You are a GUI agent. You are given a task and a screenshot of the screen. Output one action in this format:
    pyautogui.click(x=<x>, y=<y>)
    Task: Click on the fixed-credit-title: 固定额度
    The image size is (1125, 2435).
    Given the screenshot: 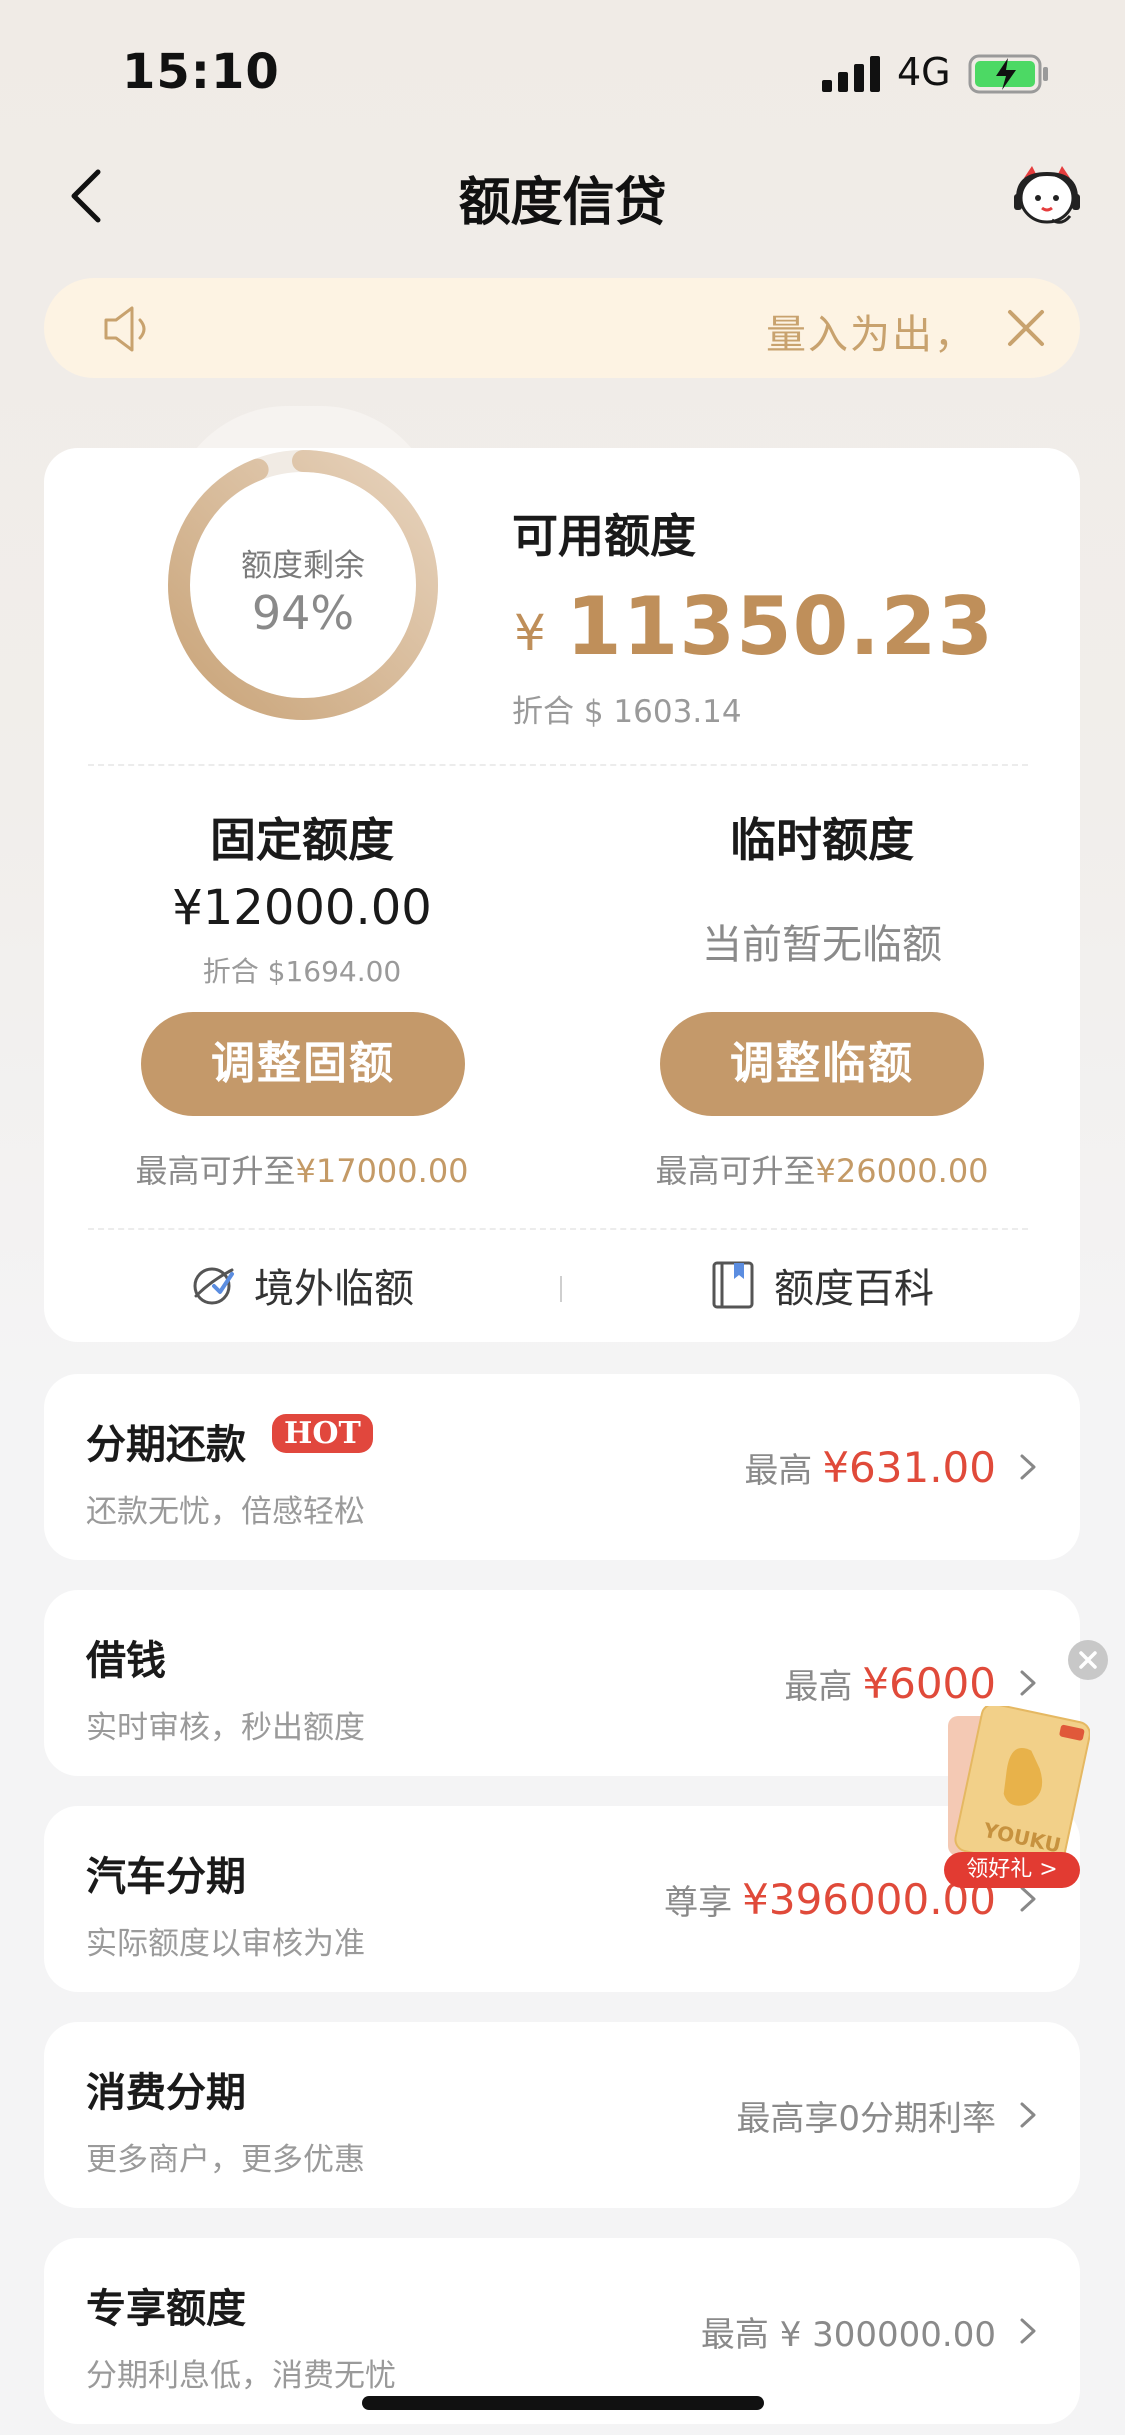 What is the action you would take?
    pyautogui.click(x=302, y=840)
    